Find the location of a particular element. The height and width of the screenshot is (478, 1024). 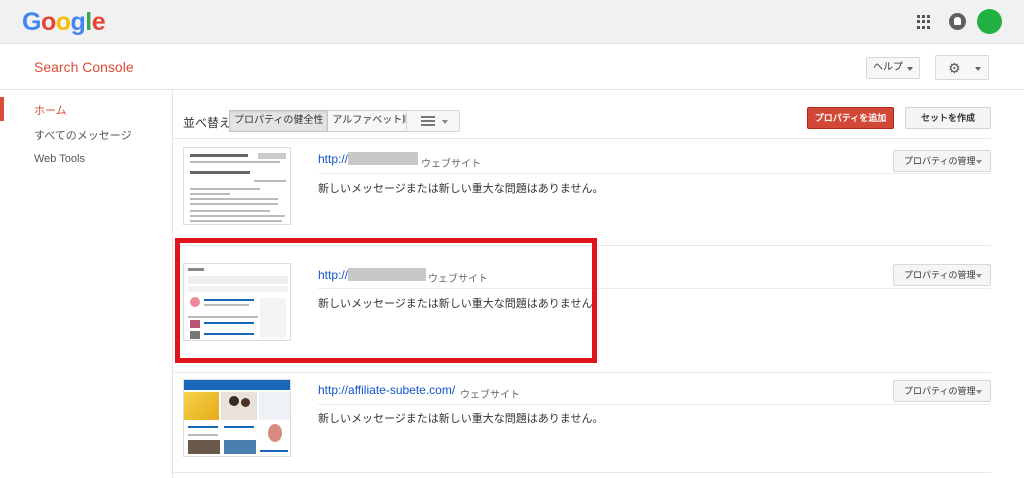

list-icon is located at coordinates (428, 121).